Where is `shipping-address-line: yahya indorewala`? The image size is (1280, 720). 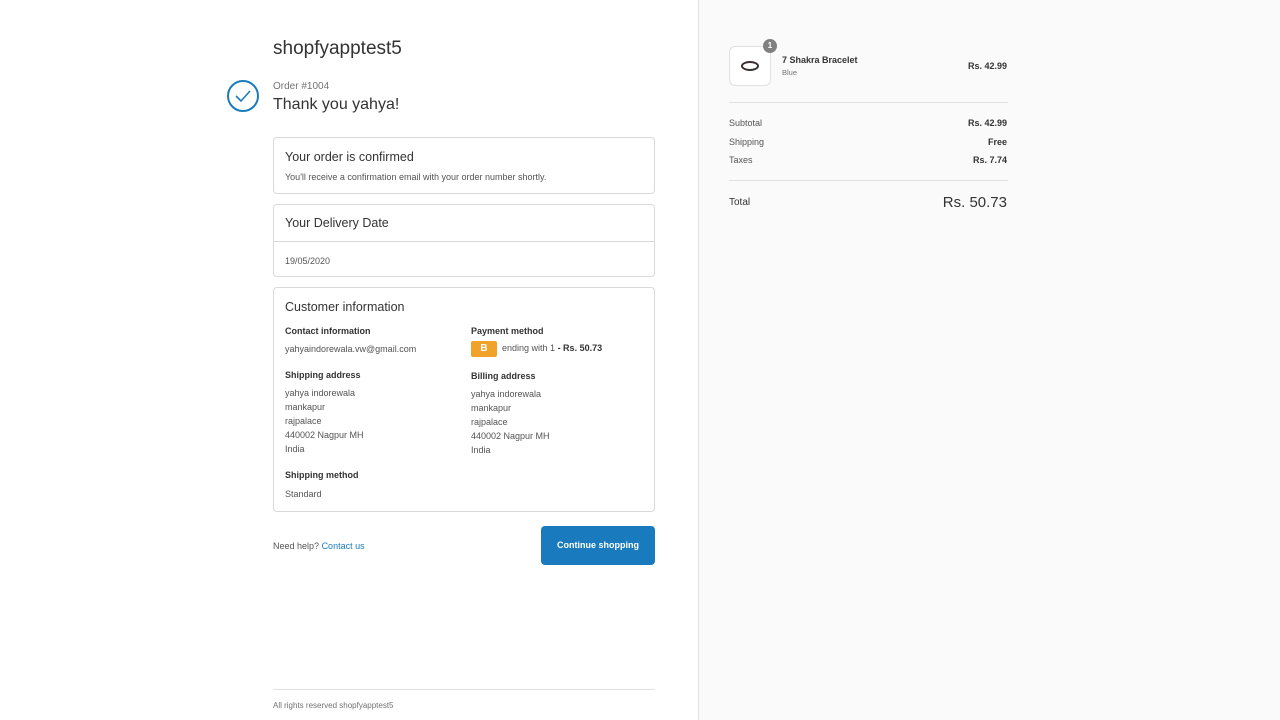
shipping-address-line: yahya indorewala is located at coordinates (320, 393).